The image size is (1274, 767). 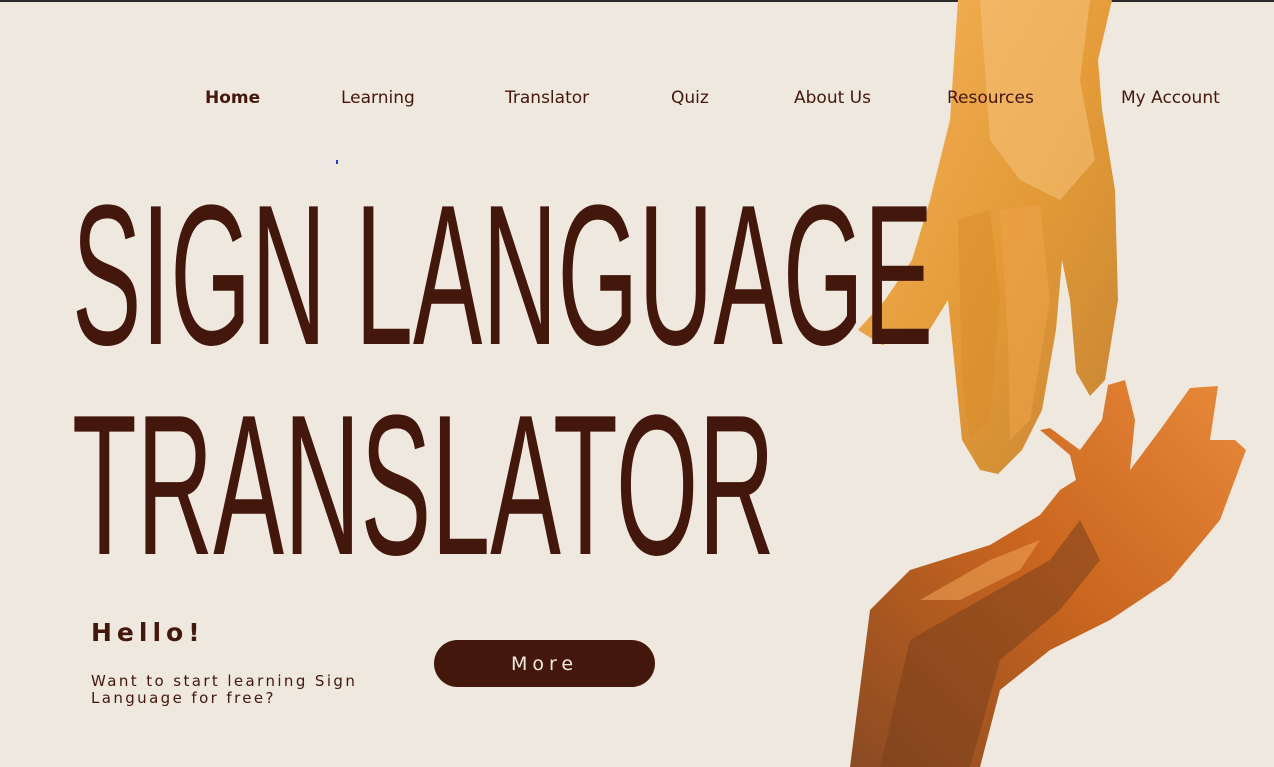 What do you see at coordinates (832, 98) in the screenshot?
I see `nav-about-us: About Us` at bounding box center [832, 98].